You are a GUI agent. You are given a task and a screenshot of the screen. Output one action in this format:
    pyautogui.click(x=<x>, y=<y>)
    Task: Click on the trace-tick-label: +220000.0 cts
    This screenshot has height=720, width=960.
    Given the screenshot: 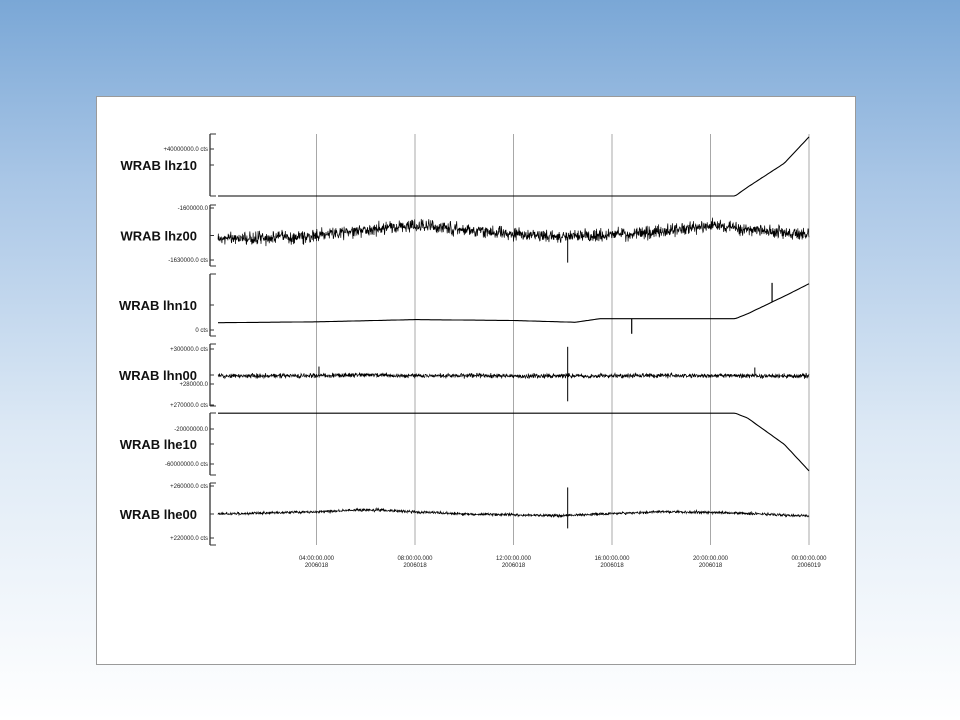 What is the action you would take?
    pyautogui.click(x=189, y=539)
    